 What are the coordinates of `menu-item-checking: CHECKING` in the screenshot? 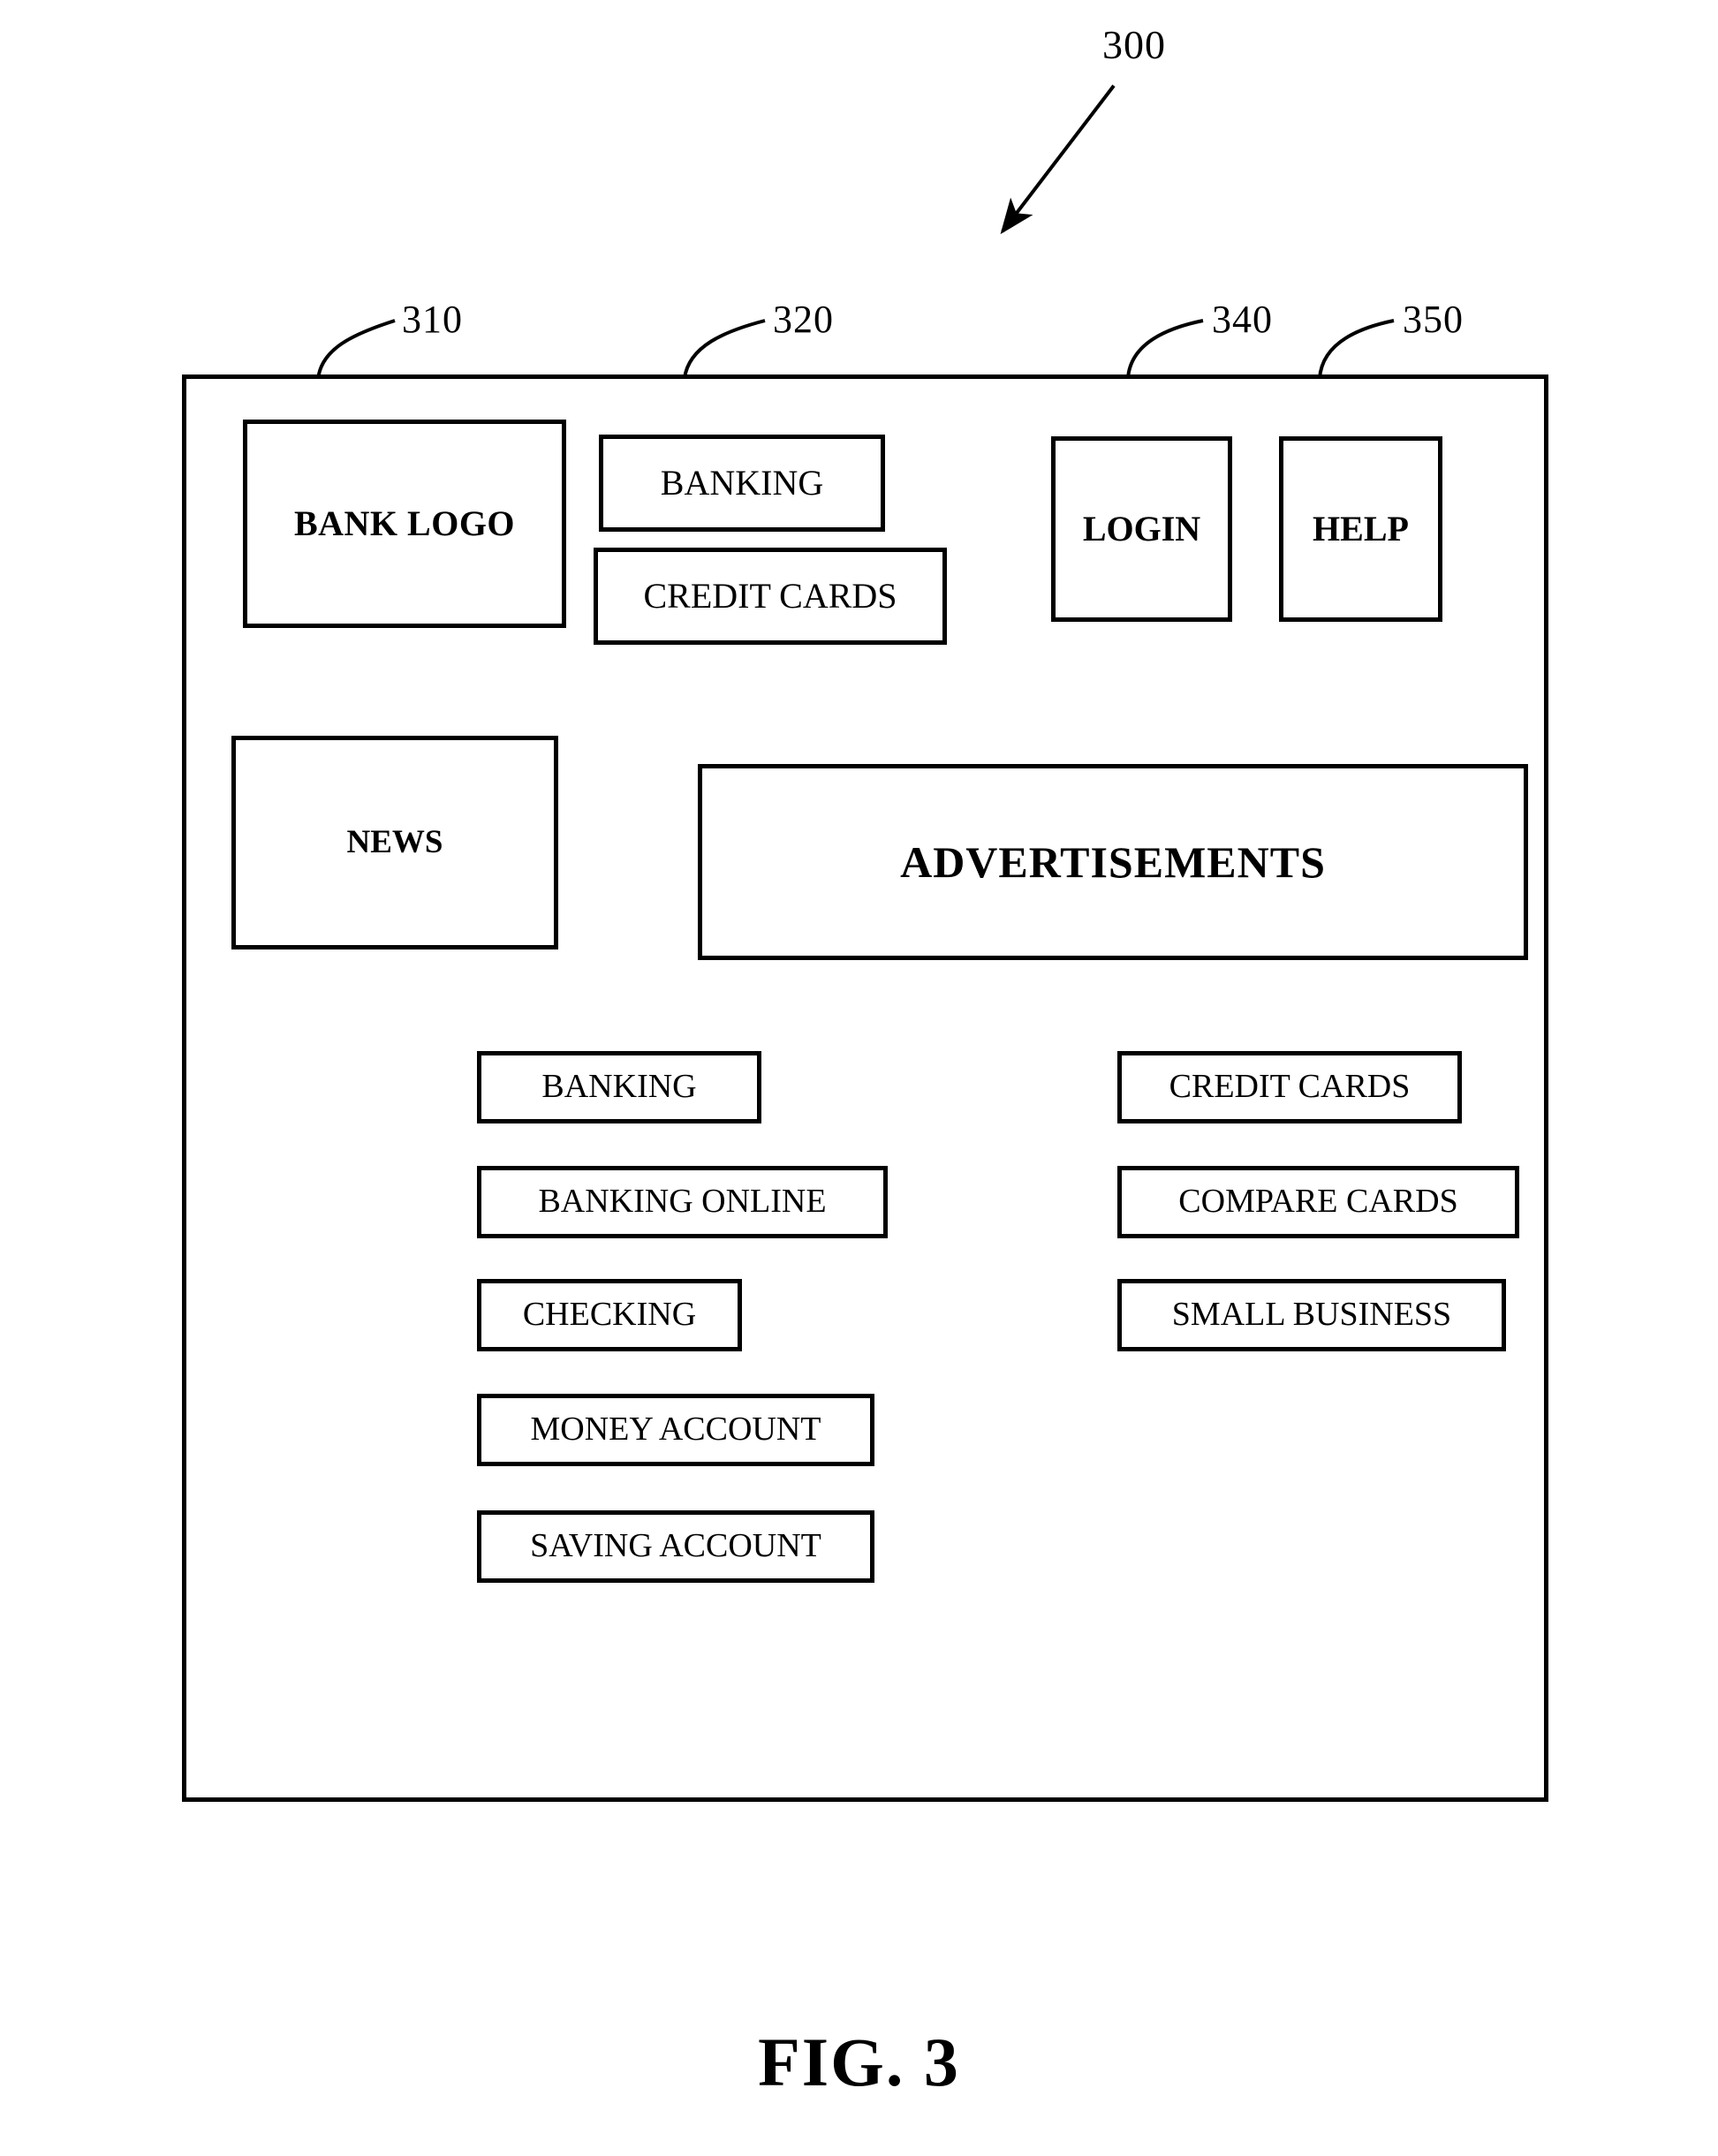 It's located at (610, 1315).